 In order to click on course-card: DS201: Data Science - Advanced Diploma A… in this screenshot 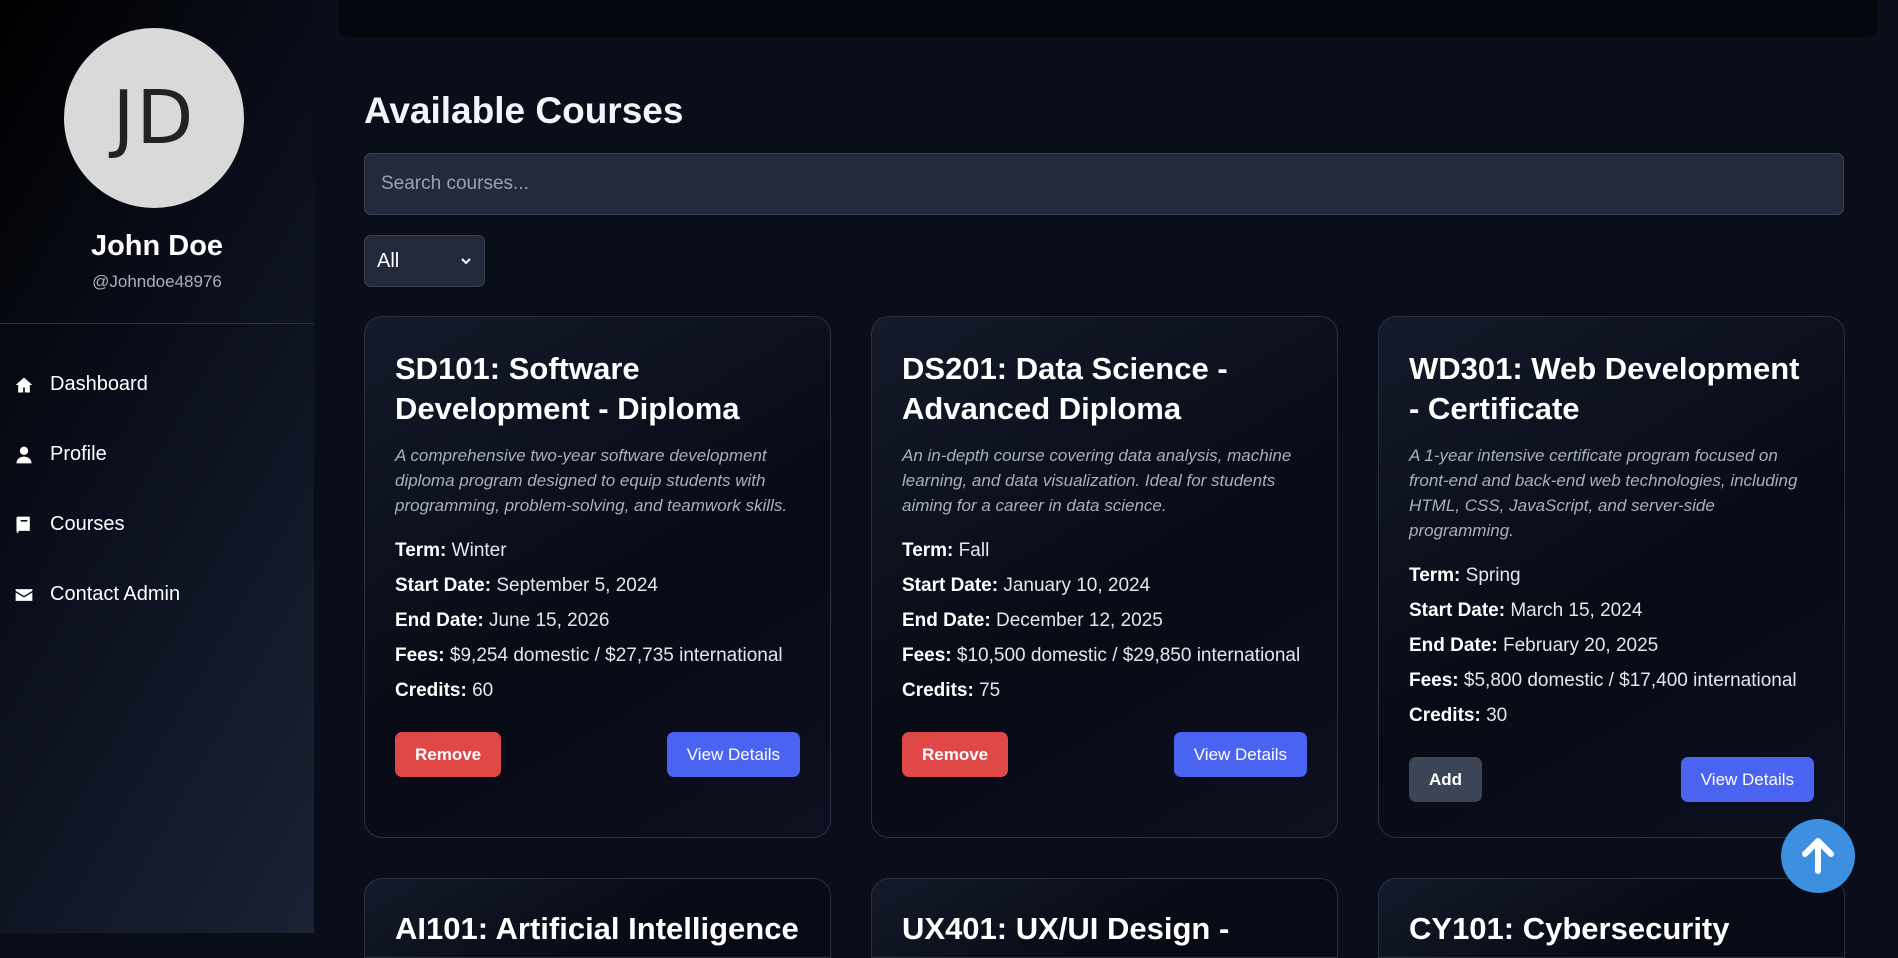, I will do `click(1104, 577)`.